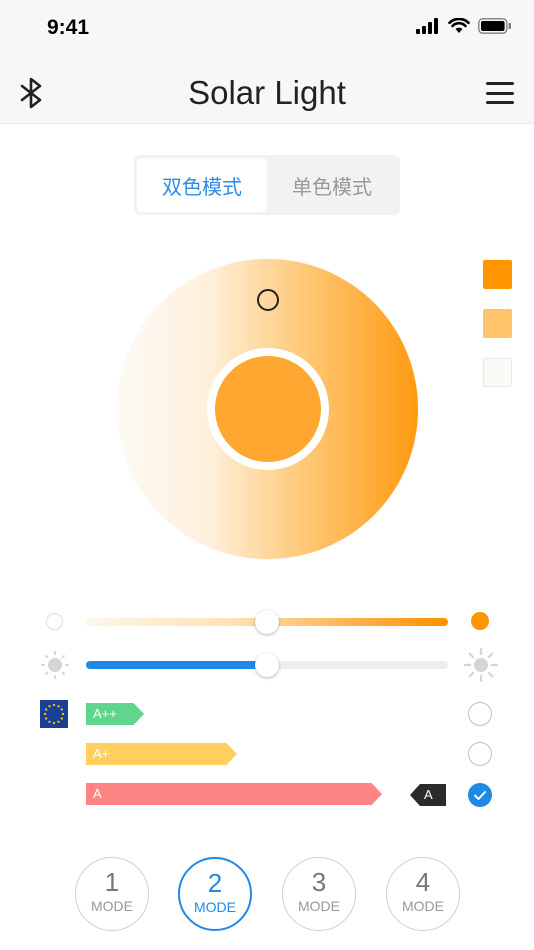  Describe the element at coordinates (319, 882) in the screenshot. I see `mode-number: 3` at that location.